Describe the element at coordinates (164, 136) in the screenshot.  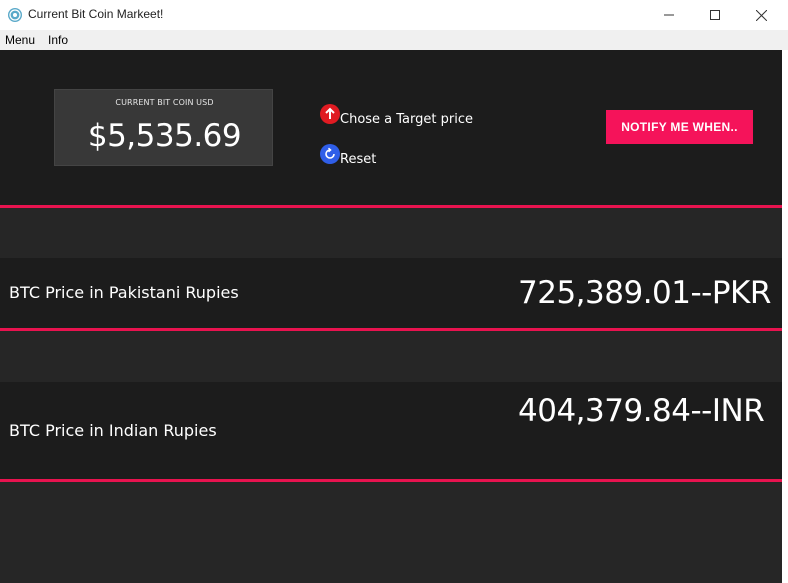
I see `usd-price-value: $5,535.69` at that location.